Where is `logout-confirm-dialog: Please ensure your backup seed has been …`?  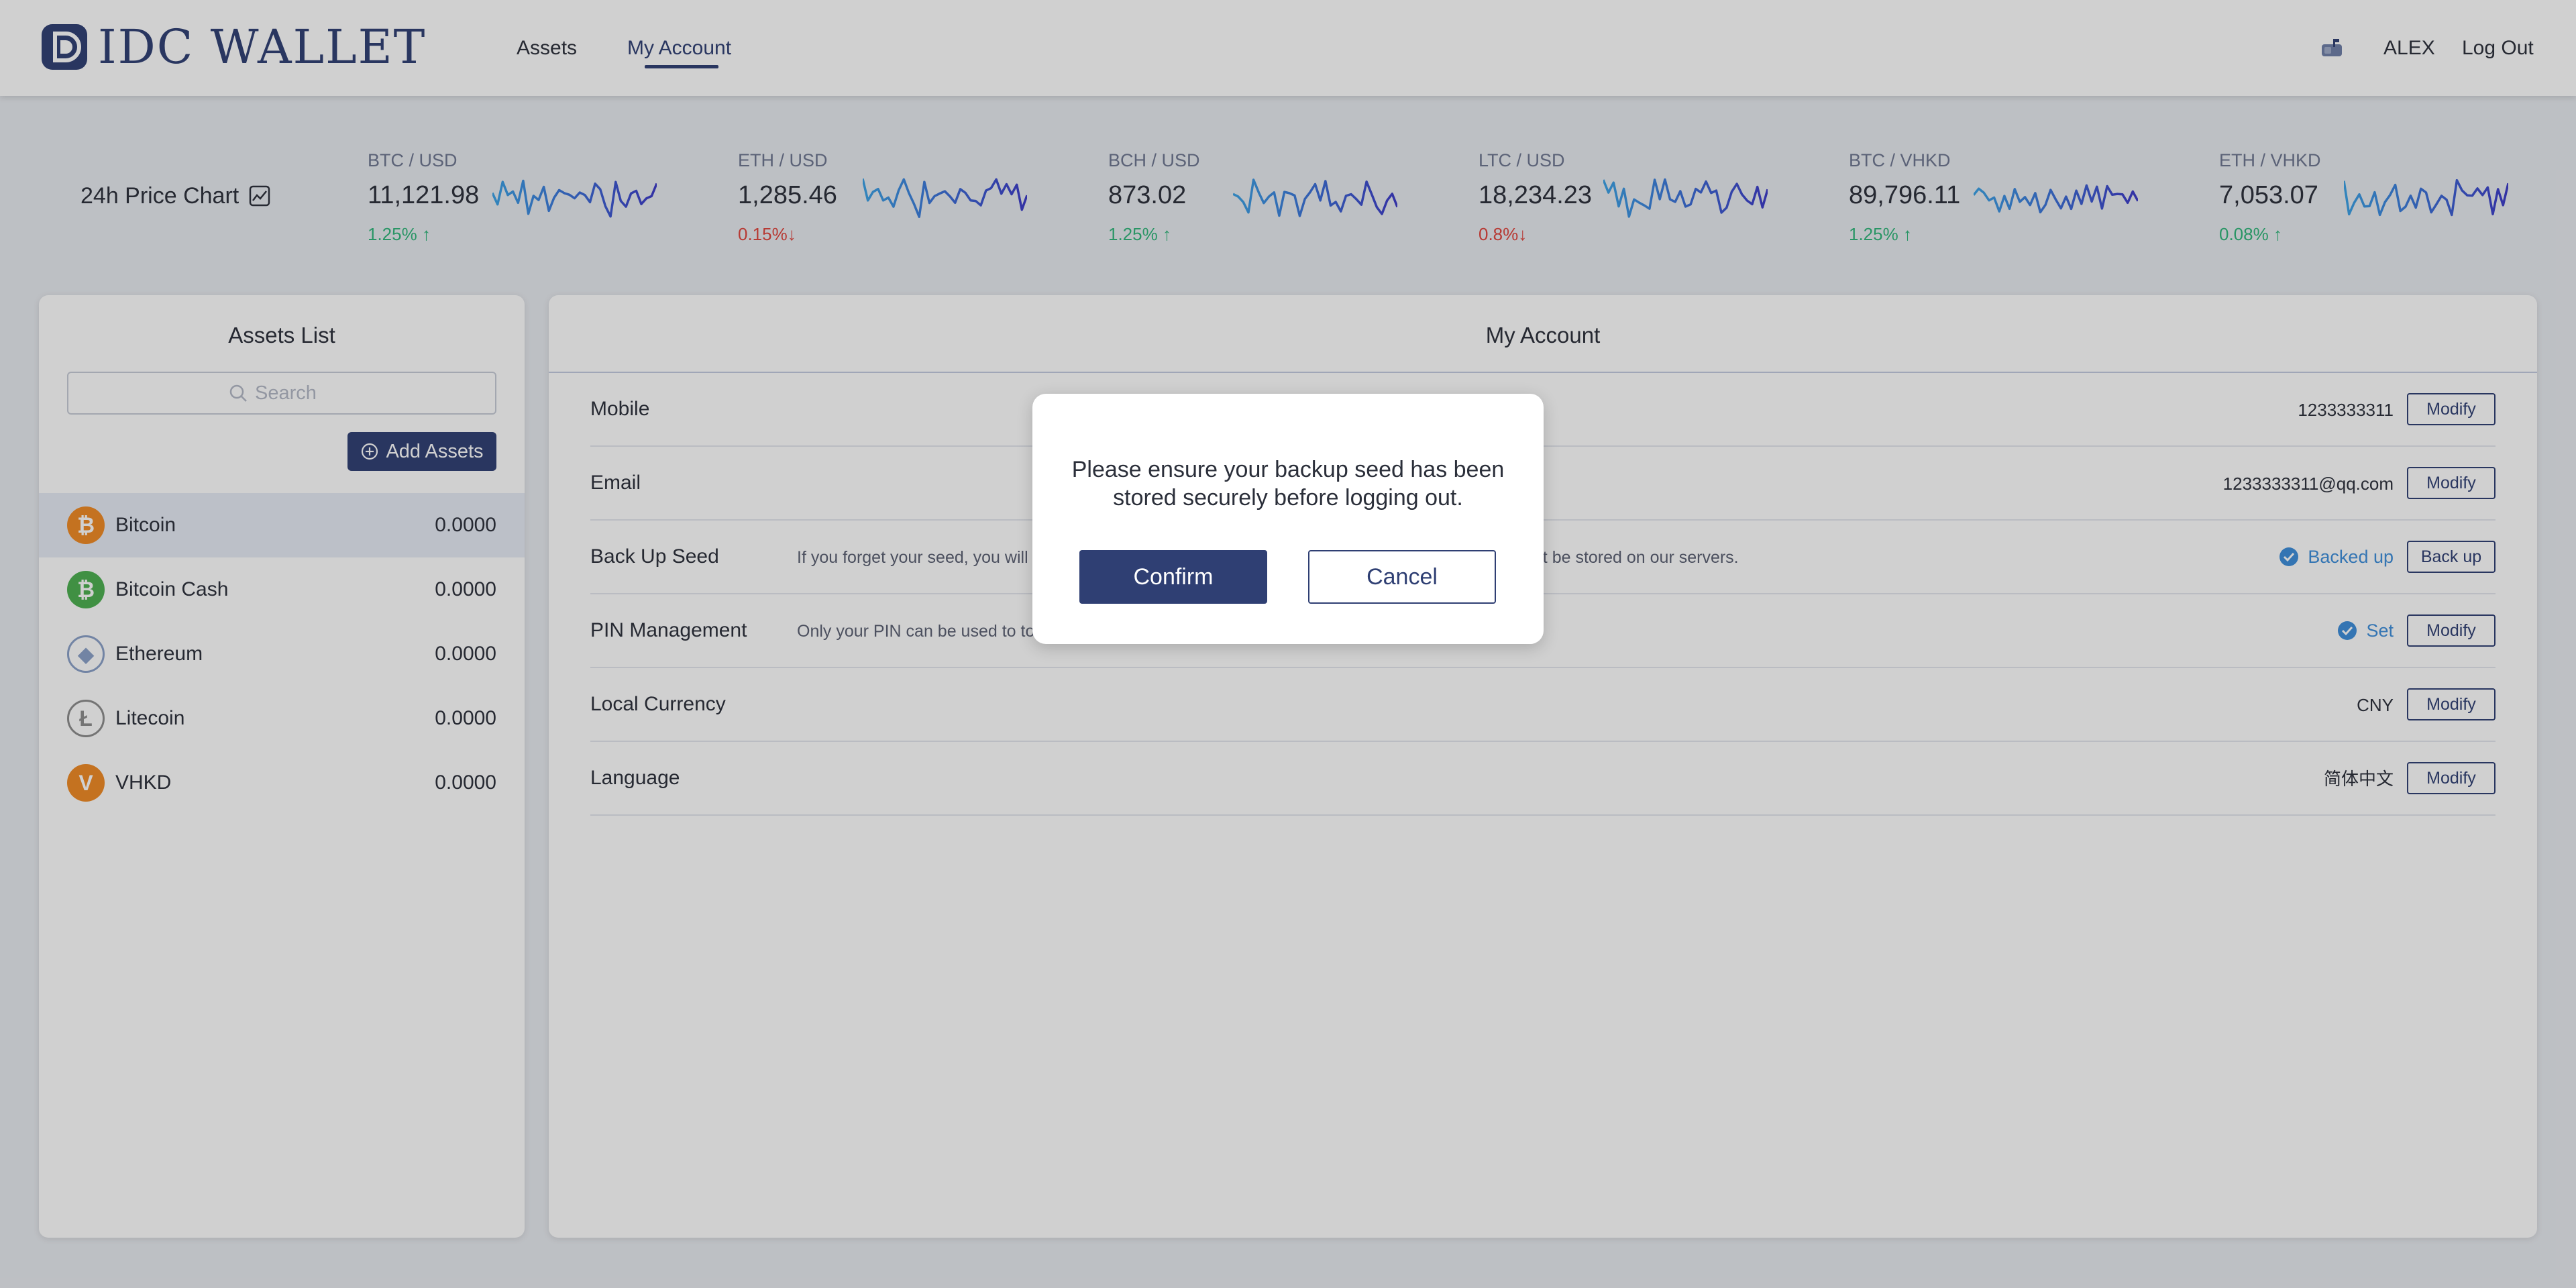
logout-confirm-dialog: Please ensure your backup seed has been … is located at coordinates (1288, 519).